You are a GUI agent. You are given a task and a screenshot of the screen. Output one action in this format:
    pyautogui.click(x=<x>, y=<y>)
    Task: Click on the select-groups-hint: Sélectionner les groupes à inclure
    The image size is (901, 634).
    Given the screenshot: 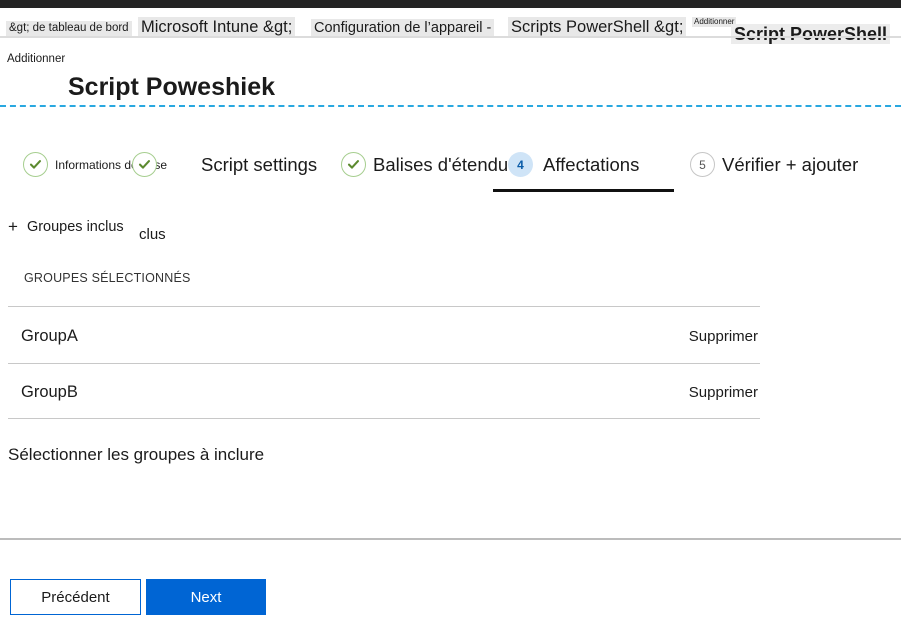 What is the action you would take?
    pyautogui.click(x=136, y=454)
    